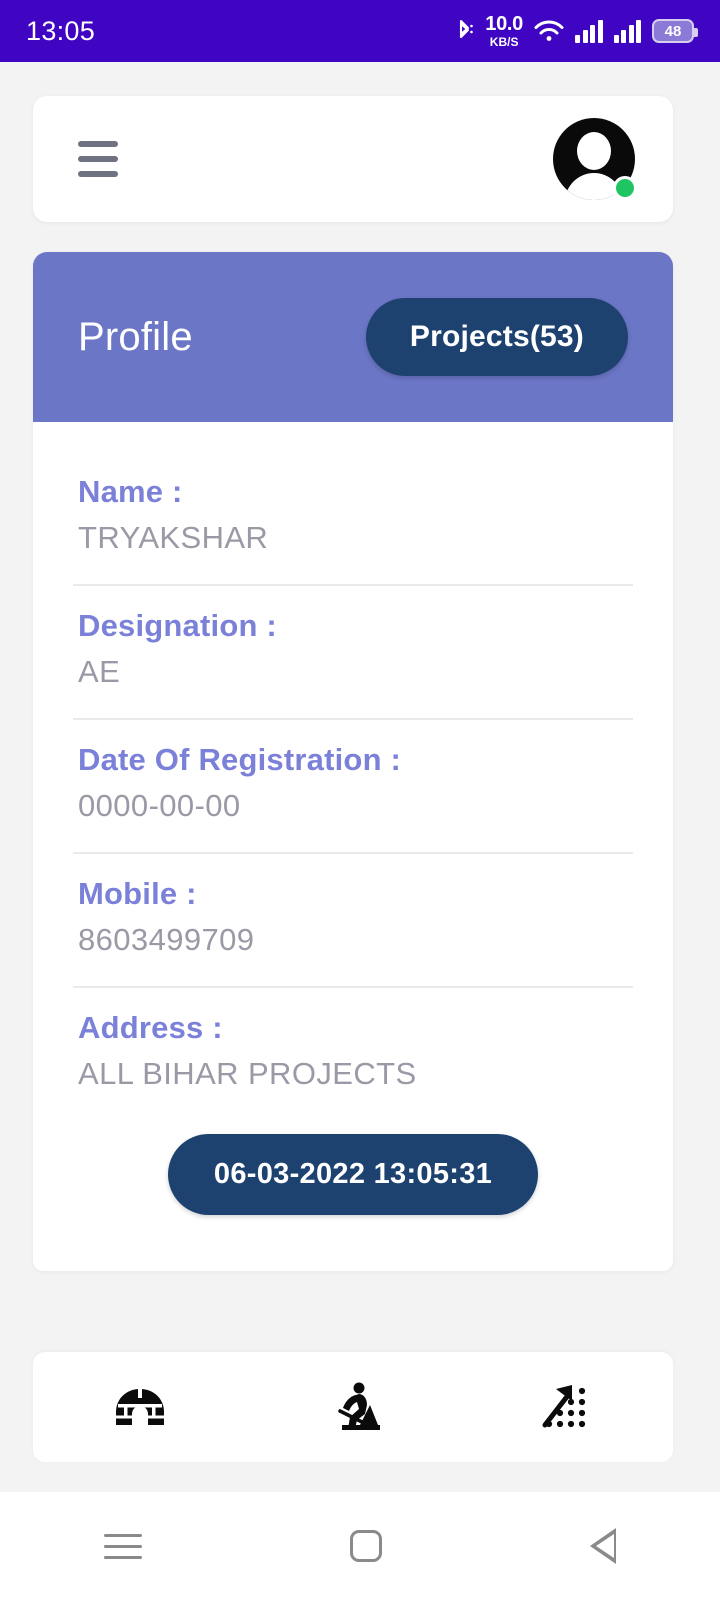 The width and height of the screenshot is (720, 1600). I want to click on recents-icon, so click(123, 1546).